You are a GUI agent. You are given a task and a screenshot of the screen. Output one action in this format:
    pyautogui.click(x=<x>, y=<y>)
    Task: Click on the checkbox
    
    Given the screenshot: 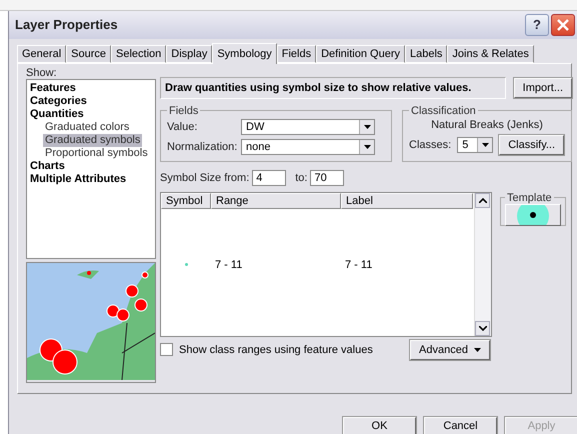 What is the action you would take?
    pyautogui.click(x=166, y=349)
    